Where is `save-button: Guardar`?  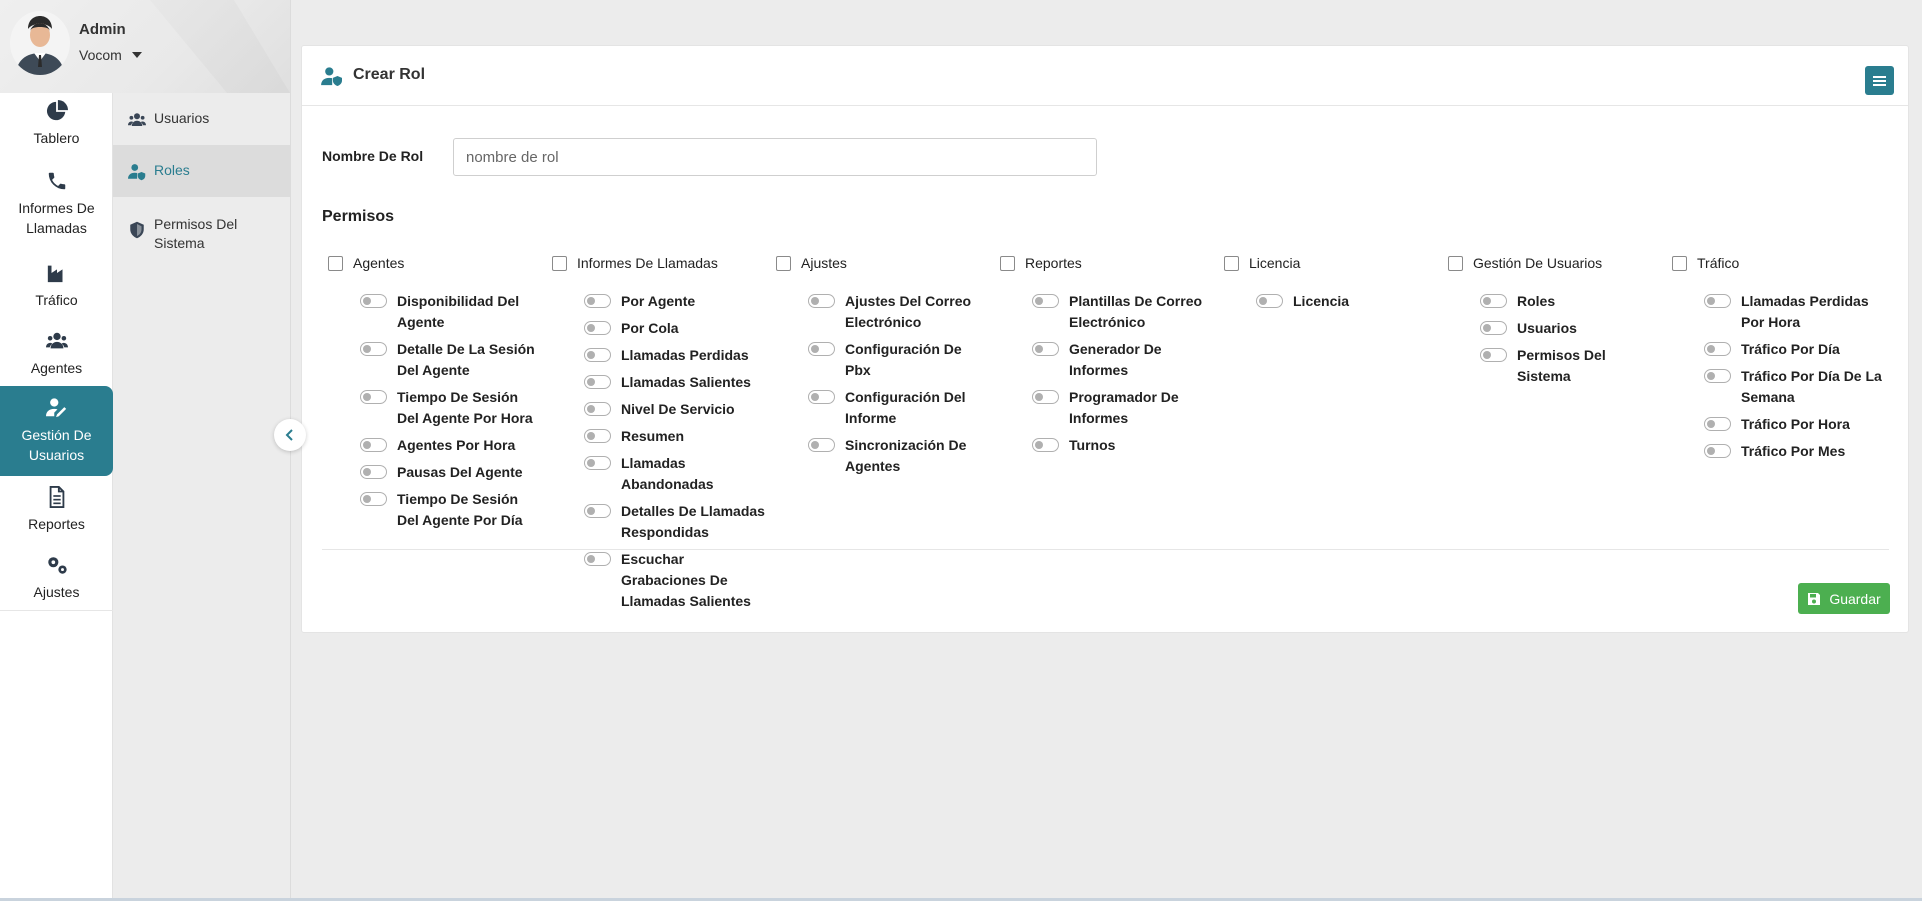 save-button: Guardar is located at coordinates (1844, 598).